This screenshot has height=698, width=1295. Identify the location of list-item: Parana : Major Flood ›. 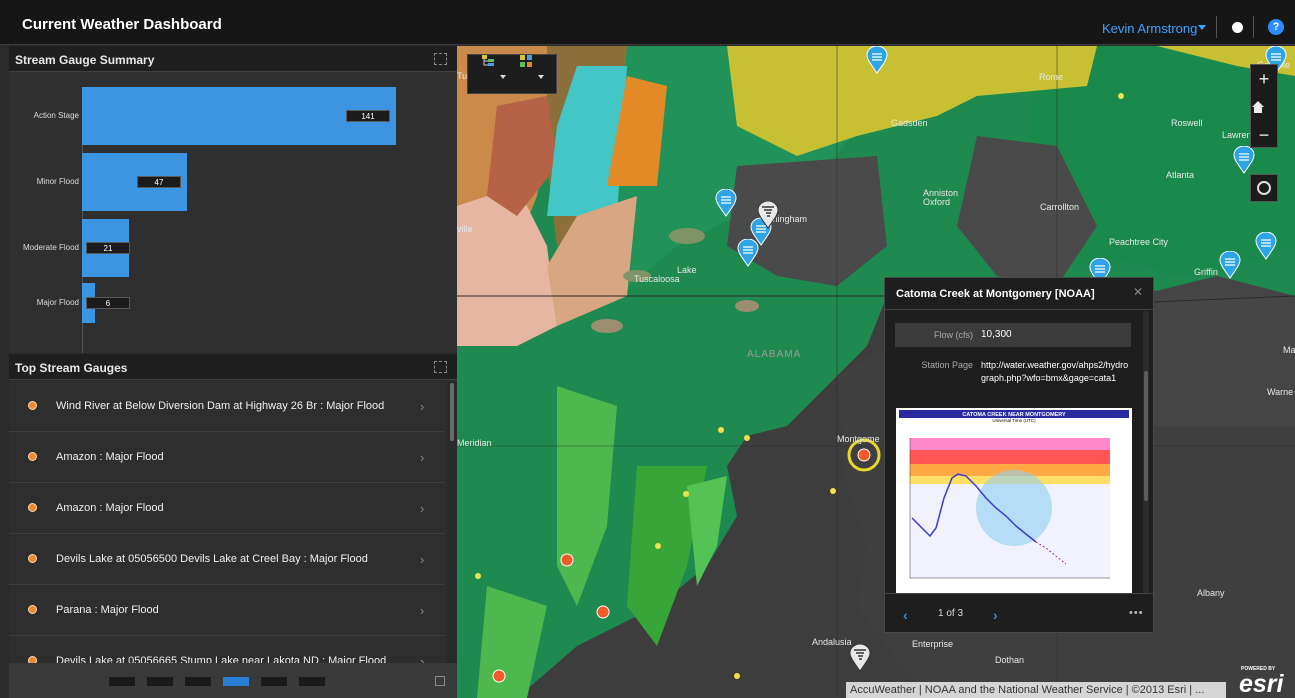
(227, 610).